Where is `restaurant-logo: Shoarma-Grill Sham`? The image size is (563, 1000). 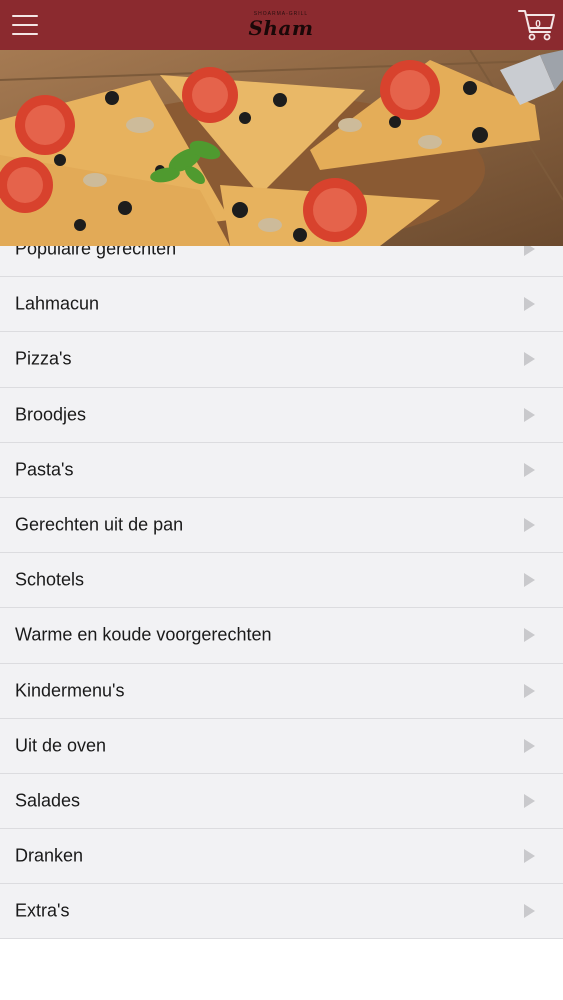
restaurant-logo: Shoarma-Grill Sham is located at coordinates (281, 25).